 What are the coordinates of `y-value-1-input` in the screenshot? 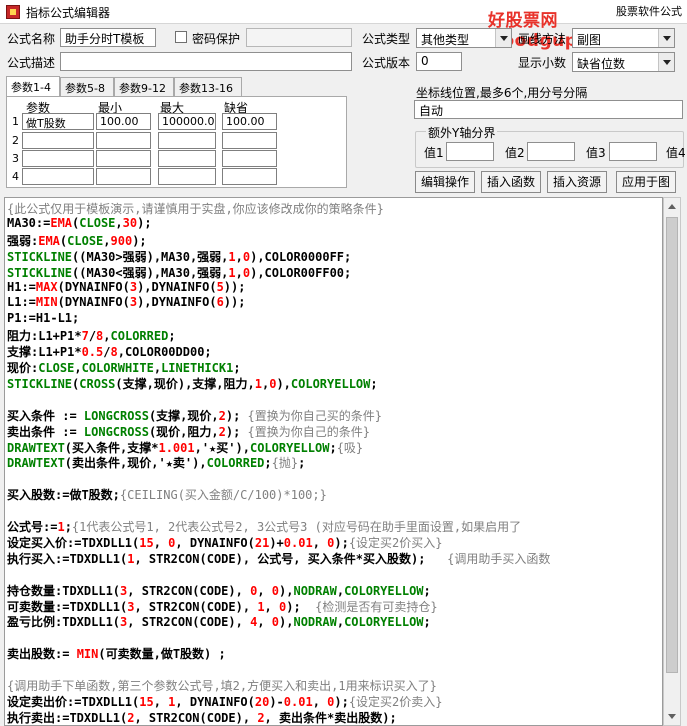 It's located at (470, 151).